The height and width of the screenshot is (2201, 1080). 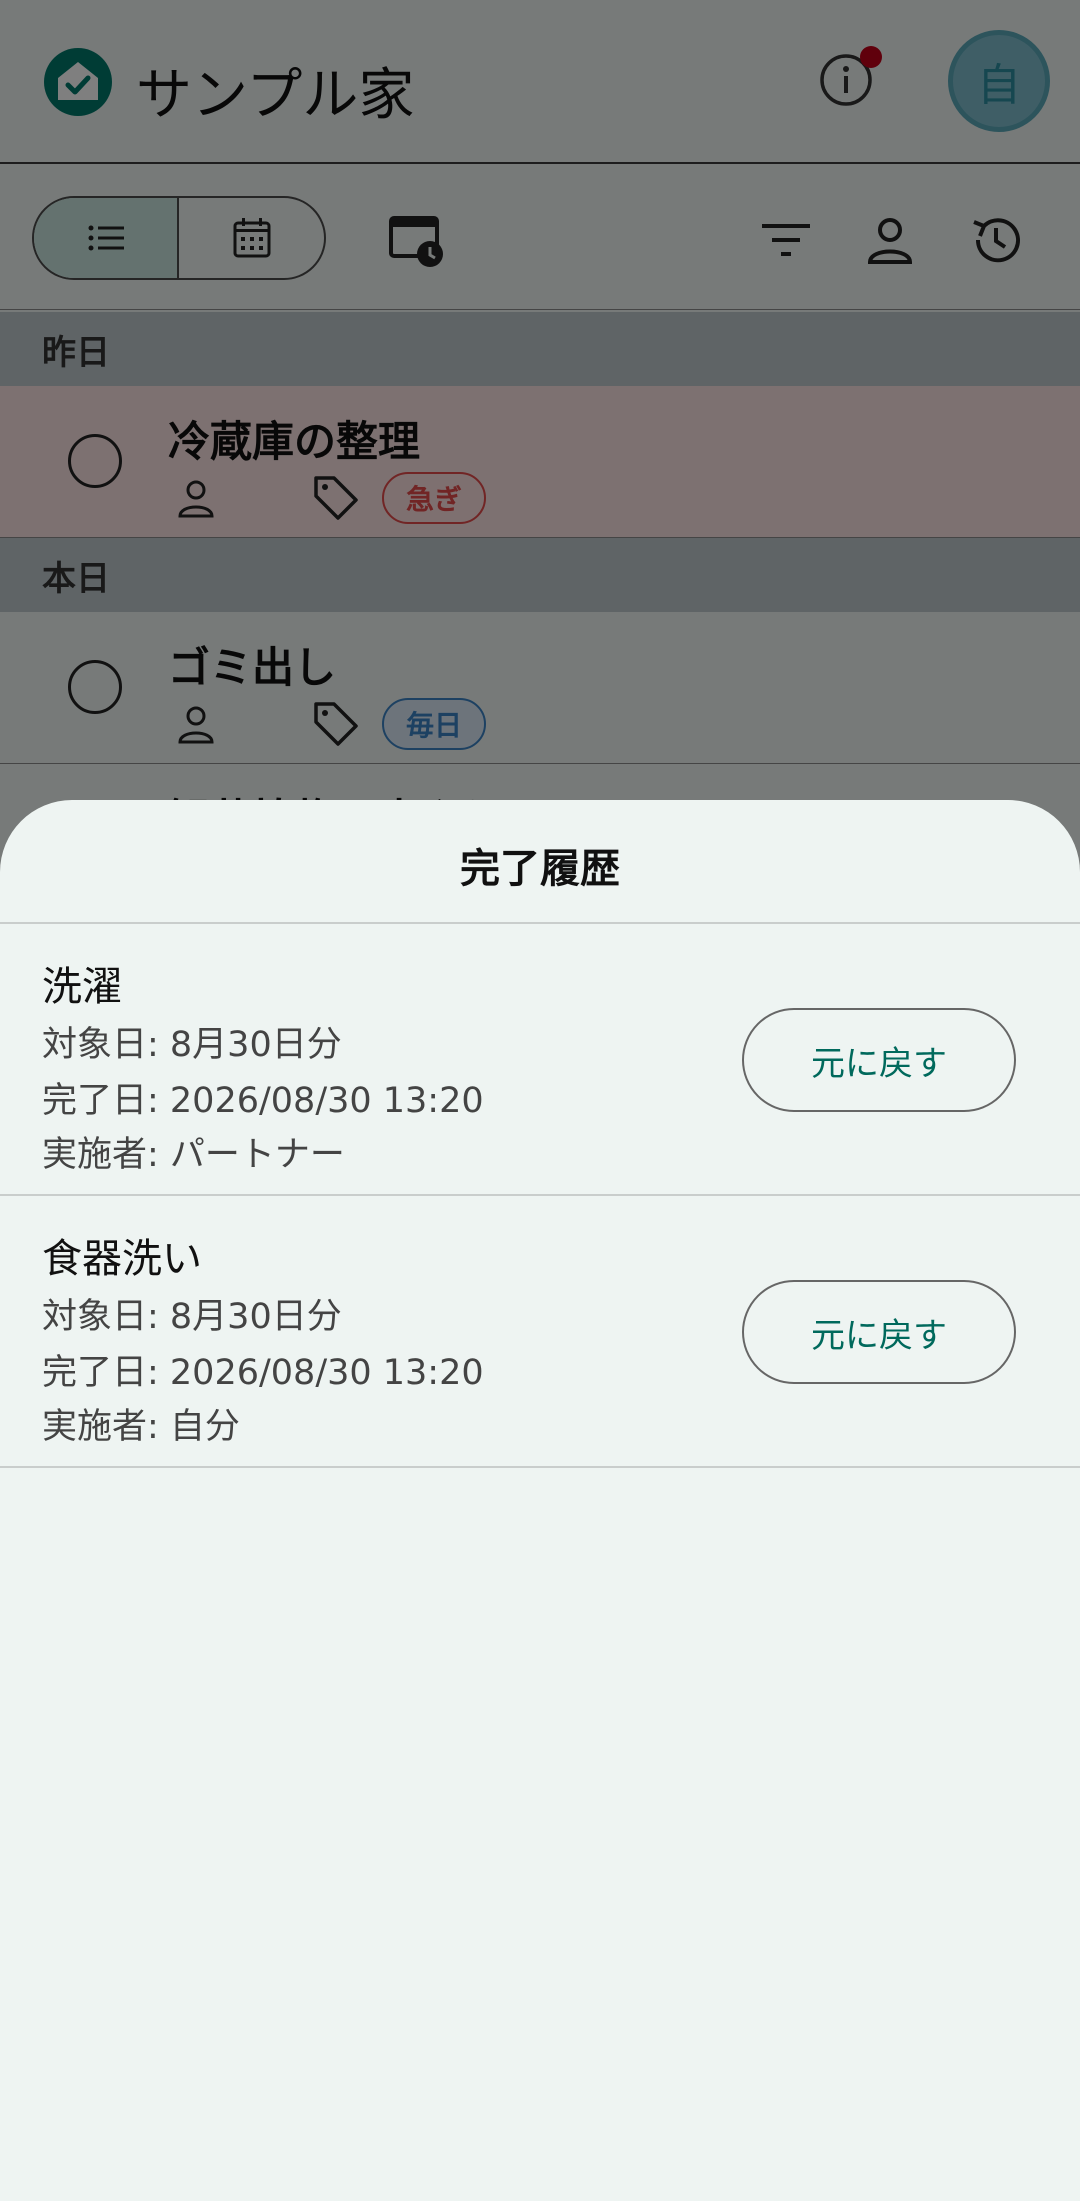 What do you see at coordinates (82, 987) in the screenshot?
I see `entry-task-name: 洗濯` at bounding box center [82, 987].